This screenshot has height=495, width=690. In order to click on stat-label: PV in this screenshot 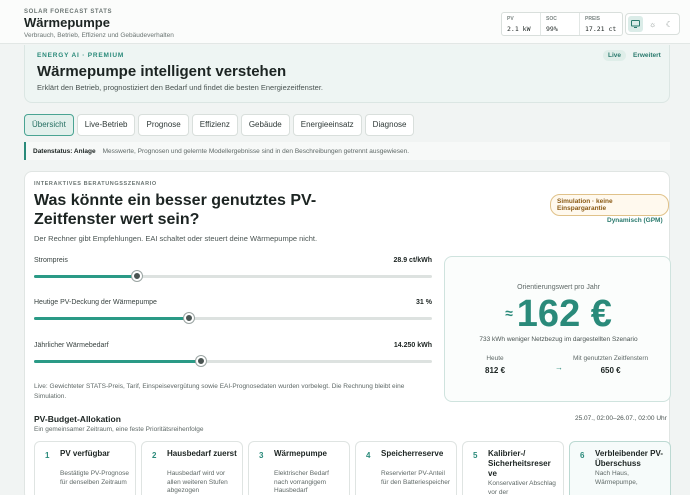, I will do `click(510, 19)`.